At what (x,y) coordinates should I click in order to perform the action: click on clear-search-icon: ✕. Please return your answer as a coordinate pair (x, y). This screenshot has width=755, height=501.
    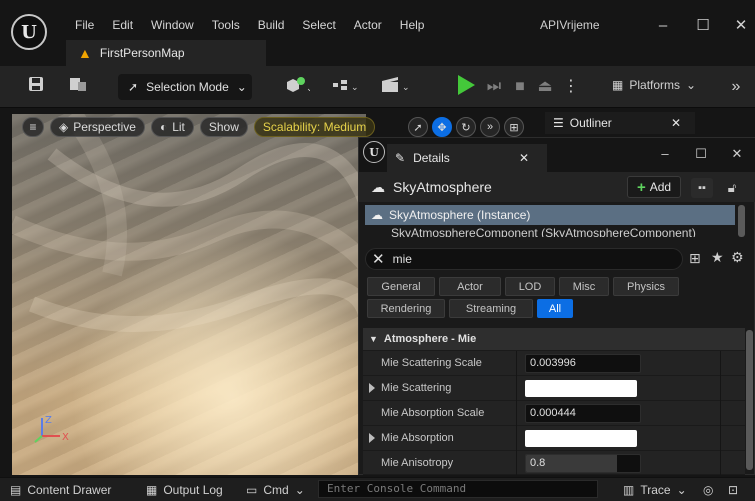
    Looking at the image, I should click on (378, 259).